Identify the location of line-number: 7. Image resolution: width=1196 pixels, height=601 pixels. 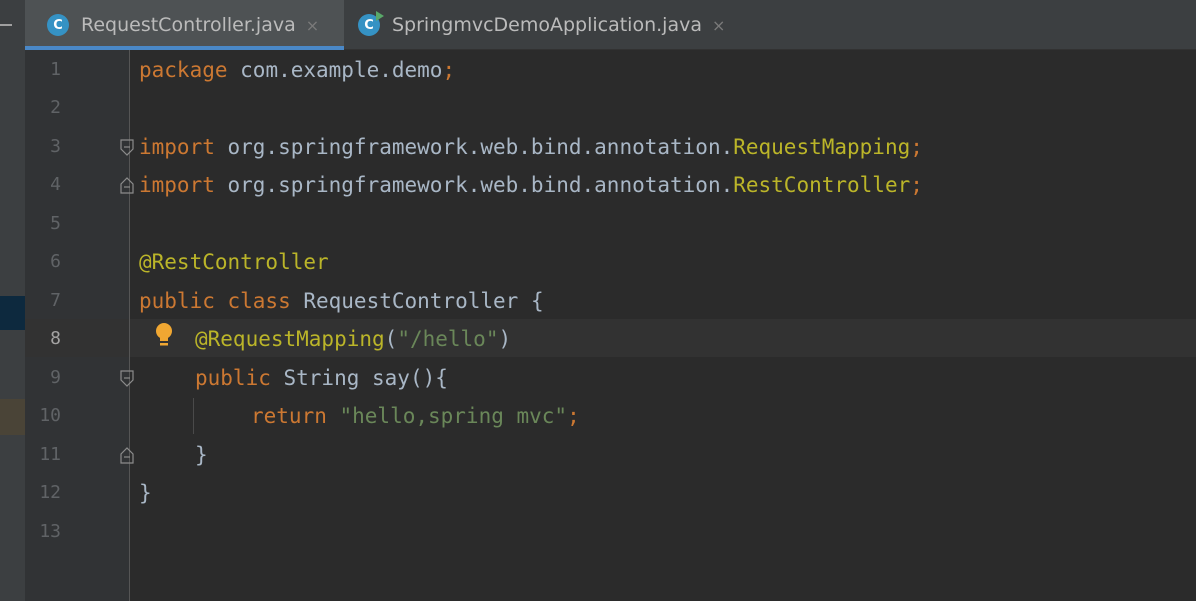
(55, 300).